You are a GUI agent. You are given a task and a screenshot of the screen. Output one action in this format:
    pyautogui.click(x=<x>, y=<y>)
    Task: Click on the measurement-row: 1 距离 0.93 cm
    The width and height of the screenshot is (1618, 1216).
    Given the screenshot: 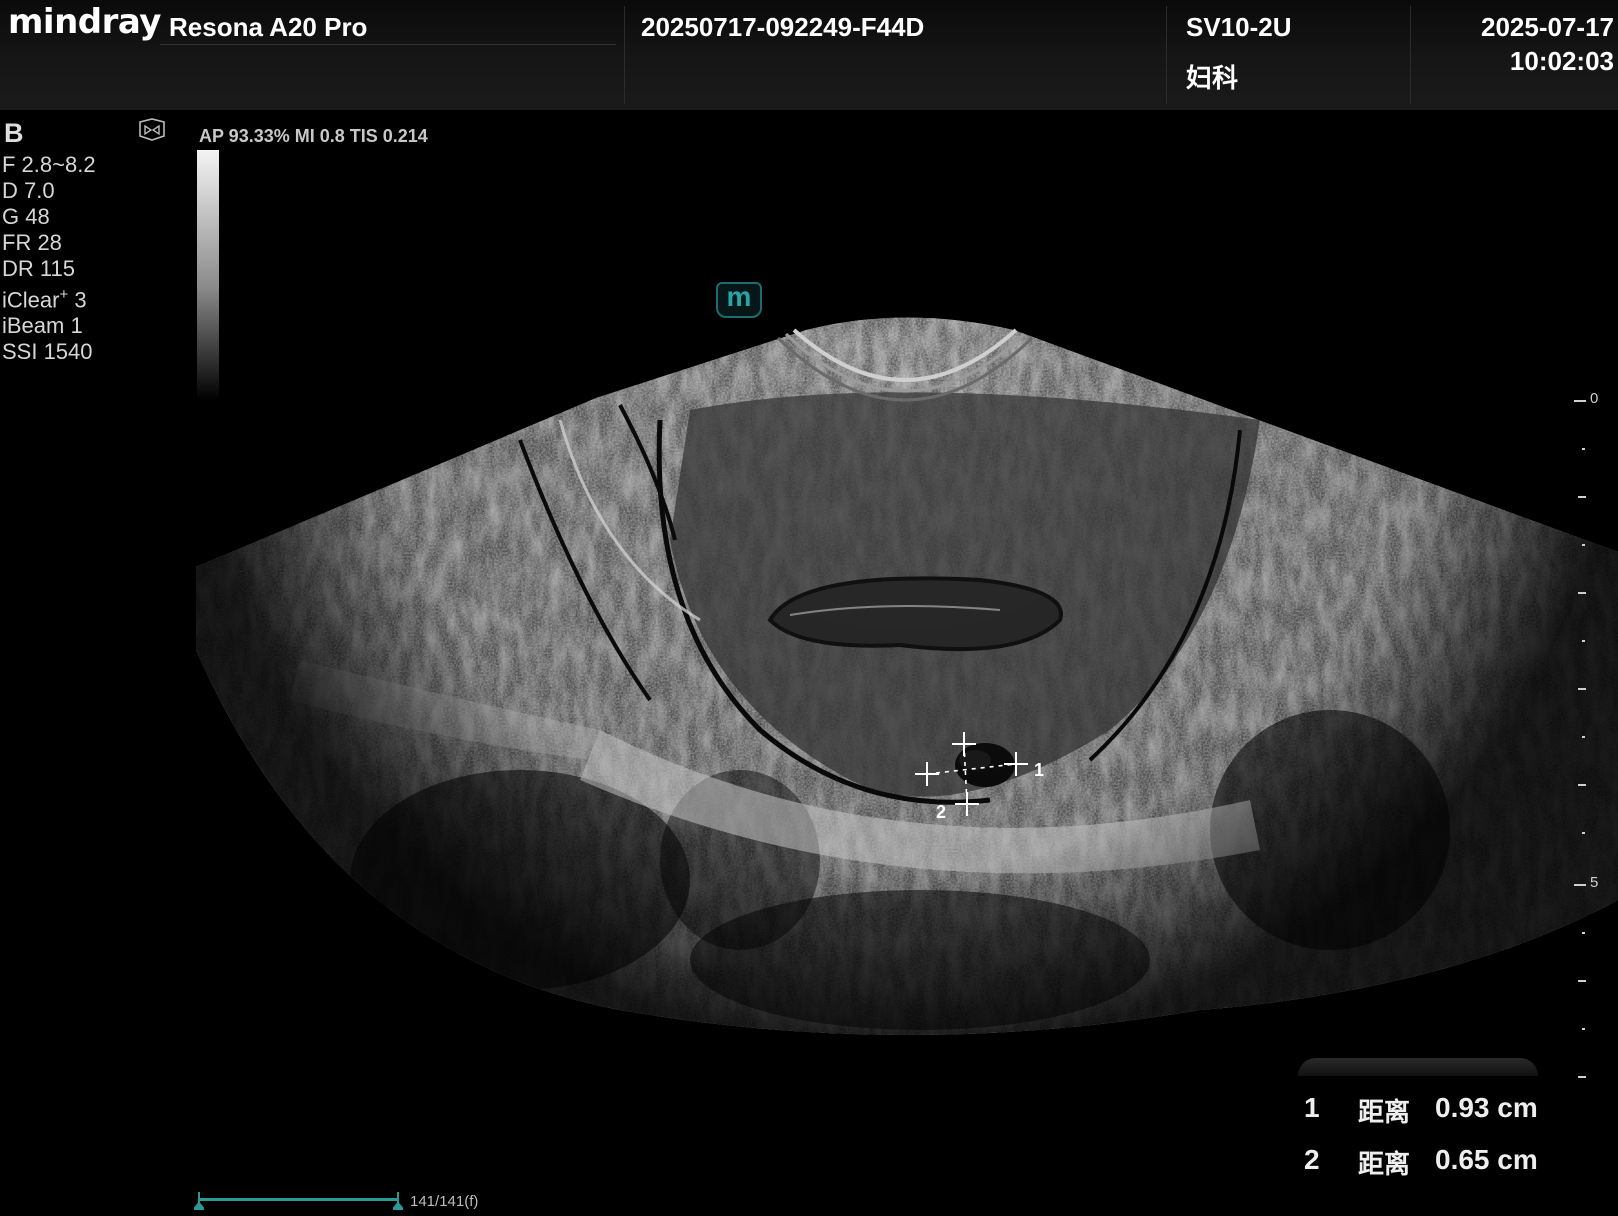 What is the action you would take?
    pyautogui.click(x=1440, y=1118)
    